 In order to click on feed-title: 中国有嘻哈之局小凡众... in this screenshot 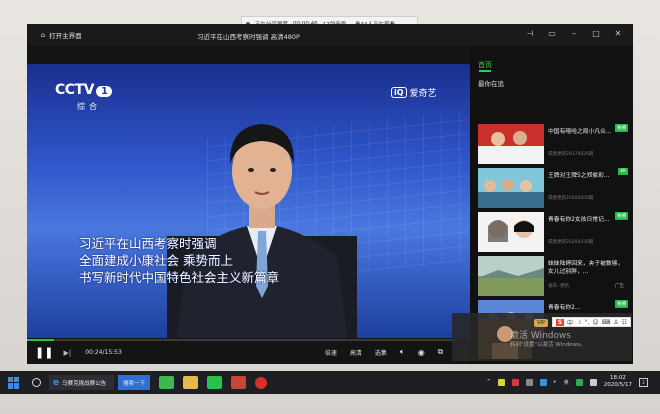, I will do `click(580, 132)`.